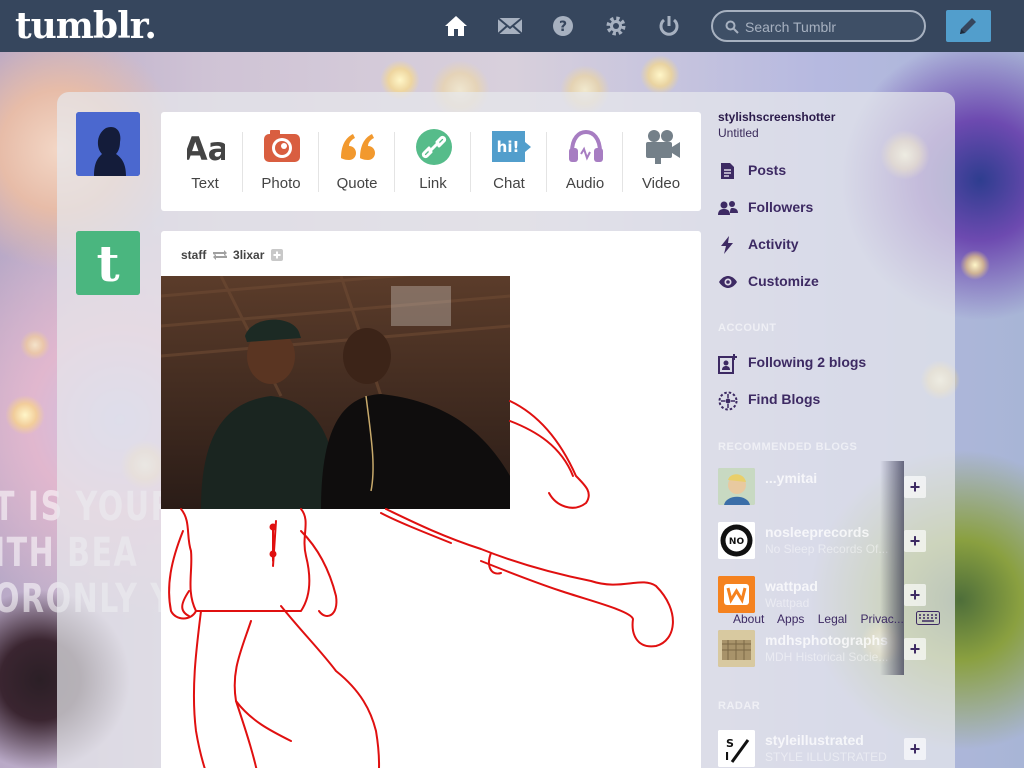 This screenshot has height=768, width=1024. What do you see at coordinates (728, 282) in the screenshot?
I see `eye-icon` at bounding box center [728, 282].